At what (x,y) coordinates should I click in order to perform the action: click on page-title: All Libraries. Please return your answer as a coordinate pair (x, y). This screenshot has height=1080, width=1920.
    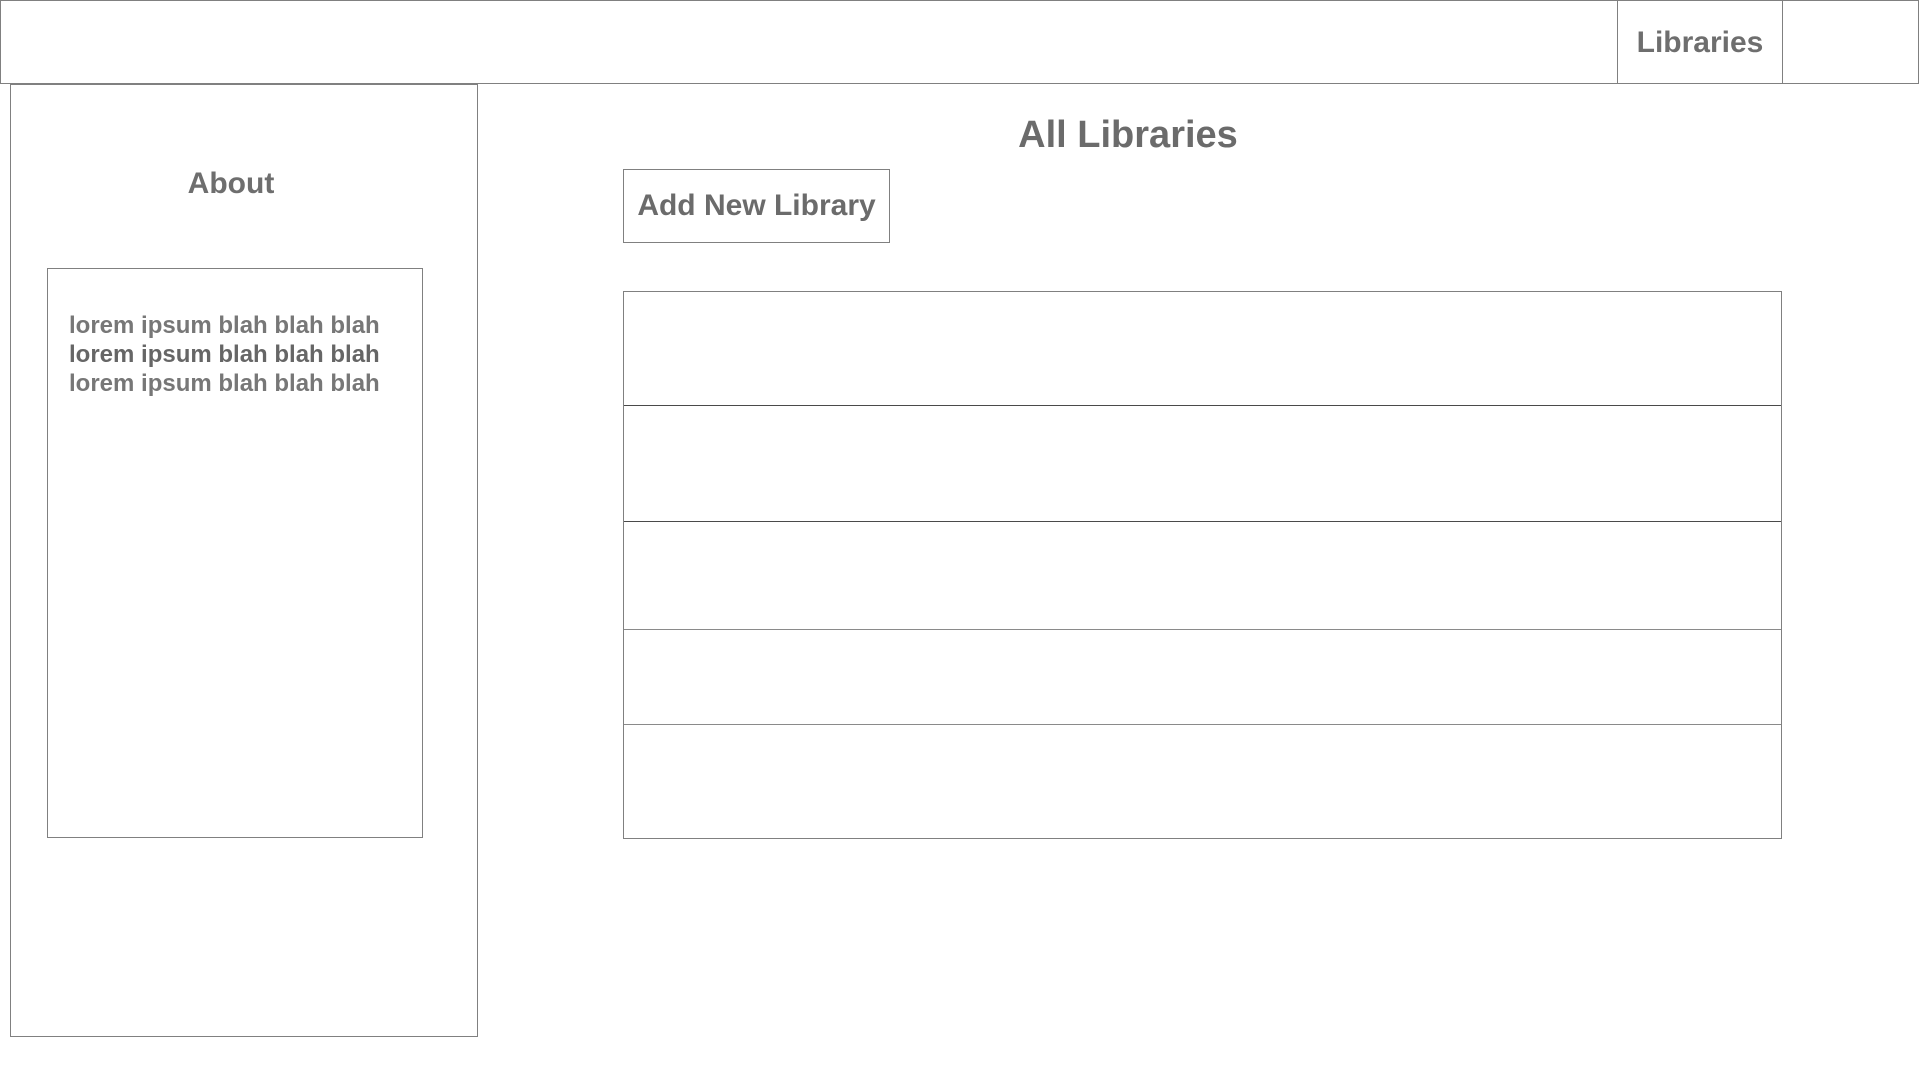
    Looking at the image, I should click on (1128, 135).